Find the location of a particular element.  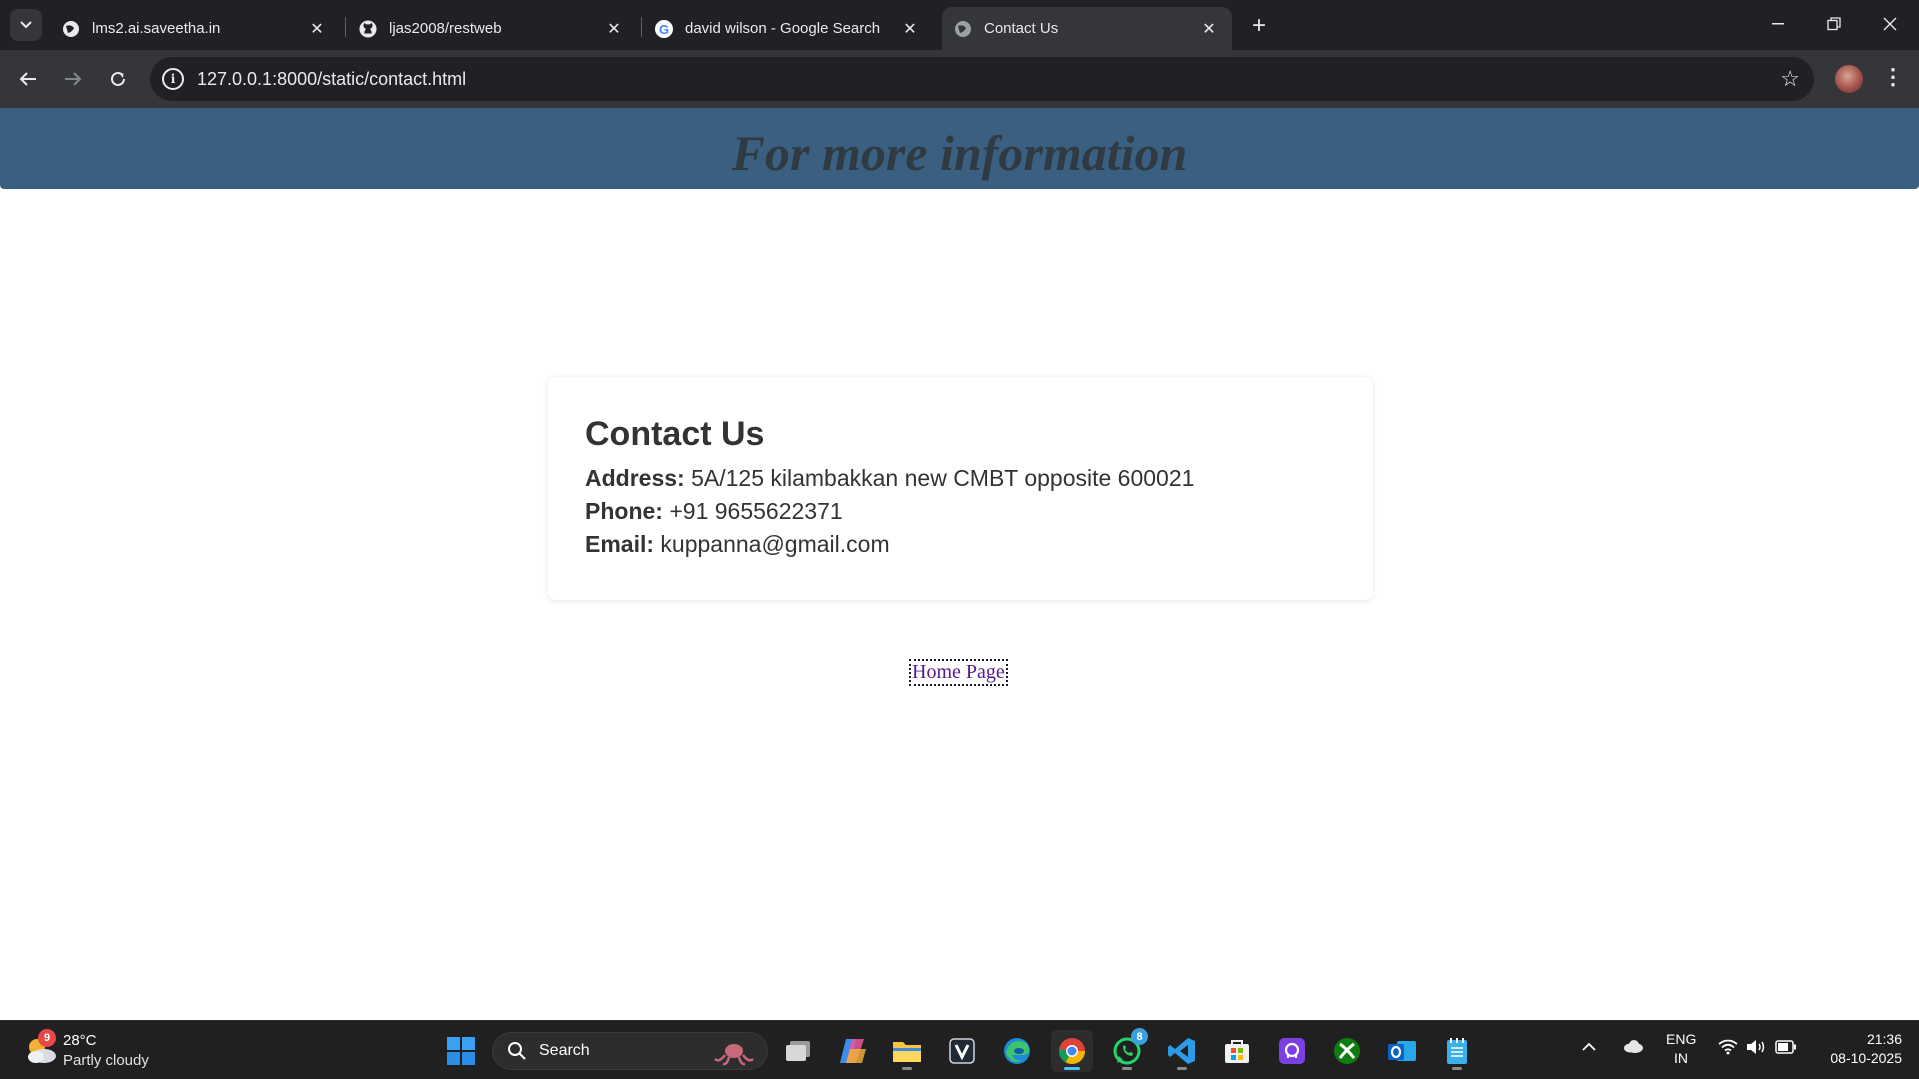

edge-button is located at coordinates (1017, 1051).